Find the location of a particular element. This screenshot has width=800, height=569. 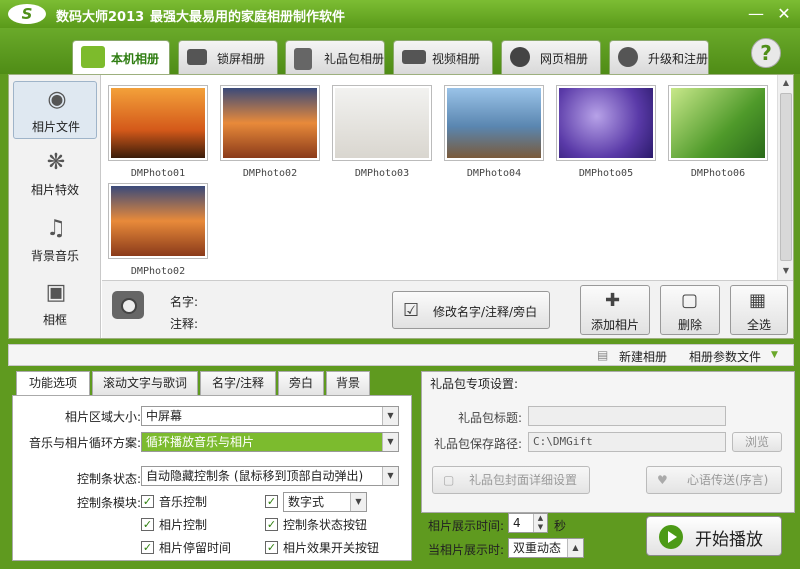

tab-label: 升级和注册 is located at coordinates (678, 59).